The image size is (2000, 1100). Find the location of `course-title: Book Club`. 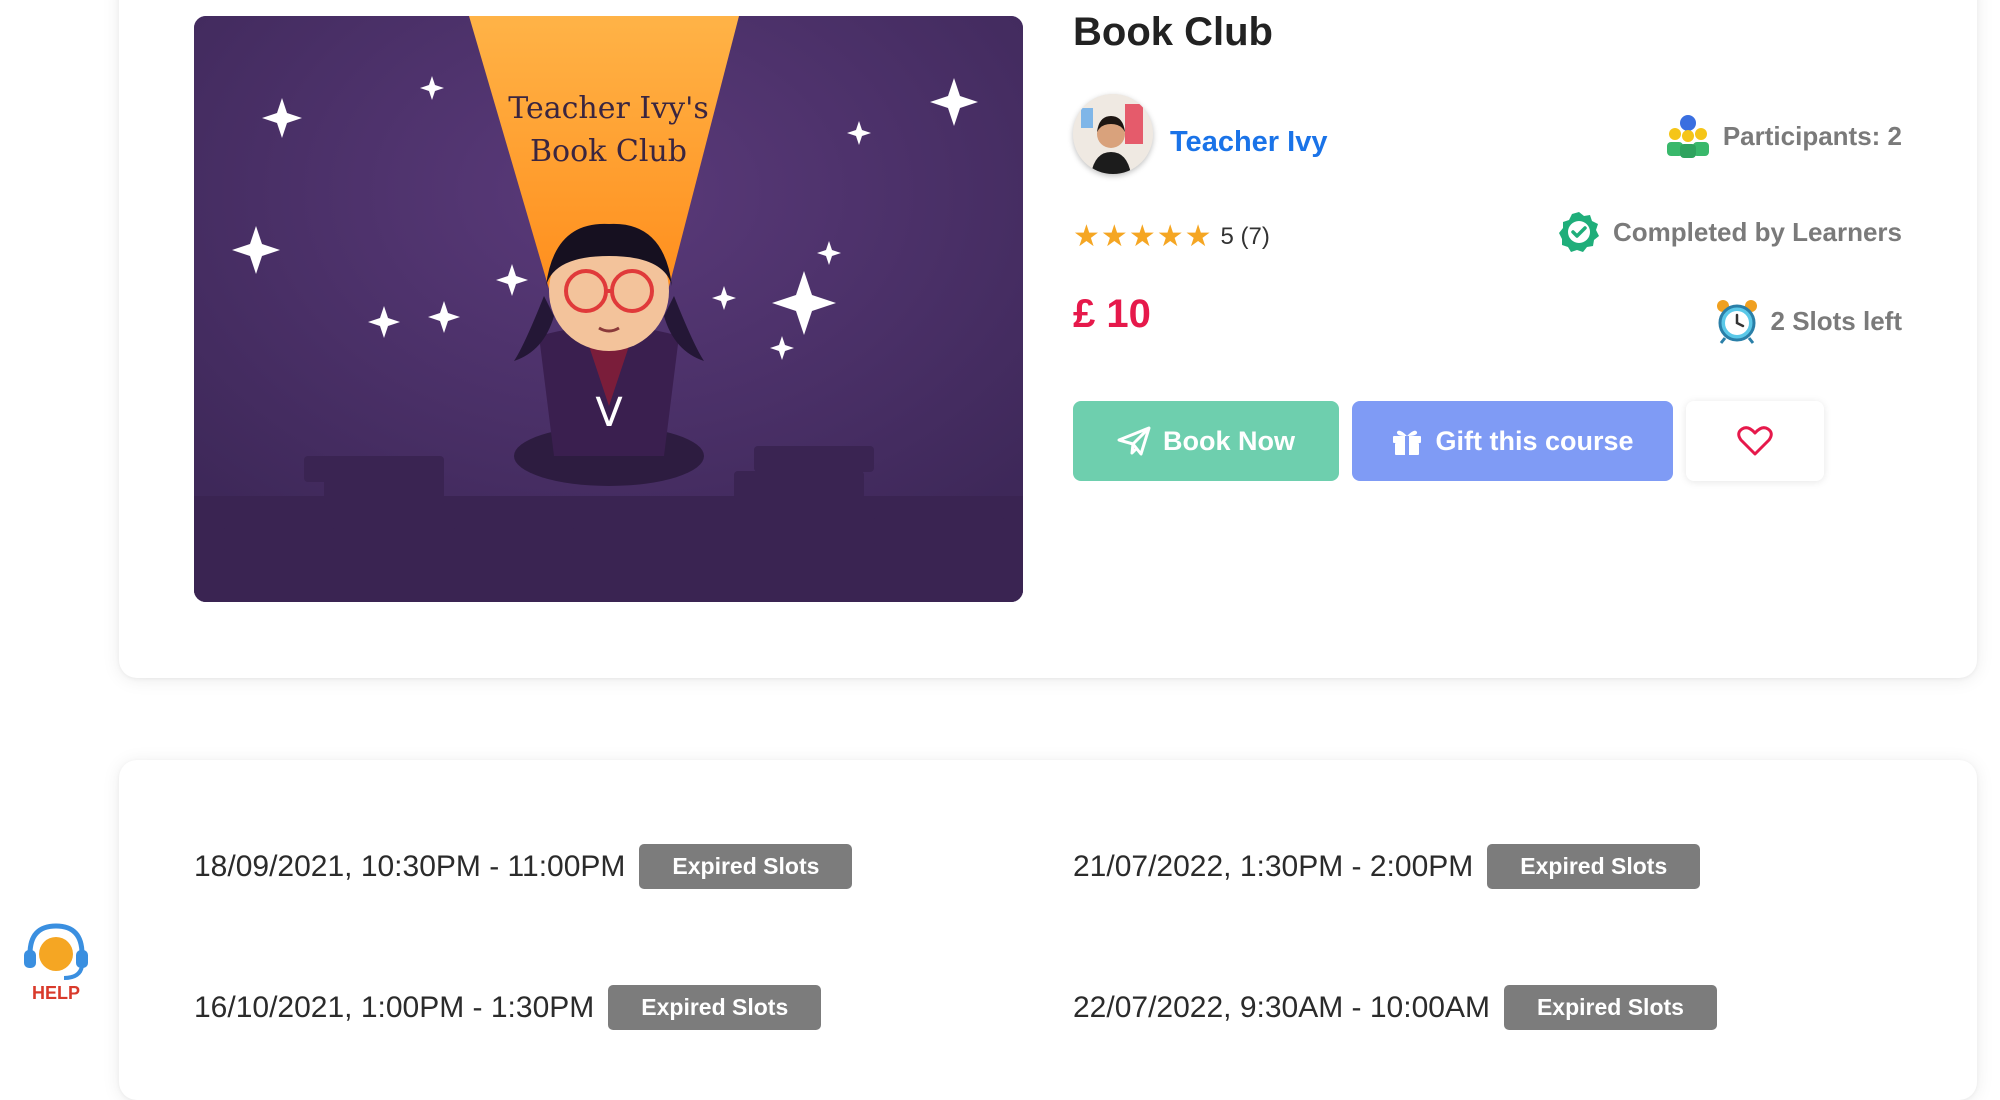

course-title: Book Club is located at coordinates (1173, 32).